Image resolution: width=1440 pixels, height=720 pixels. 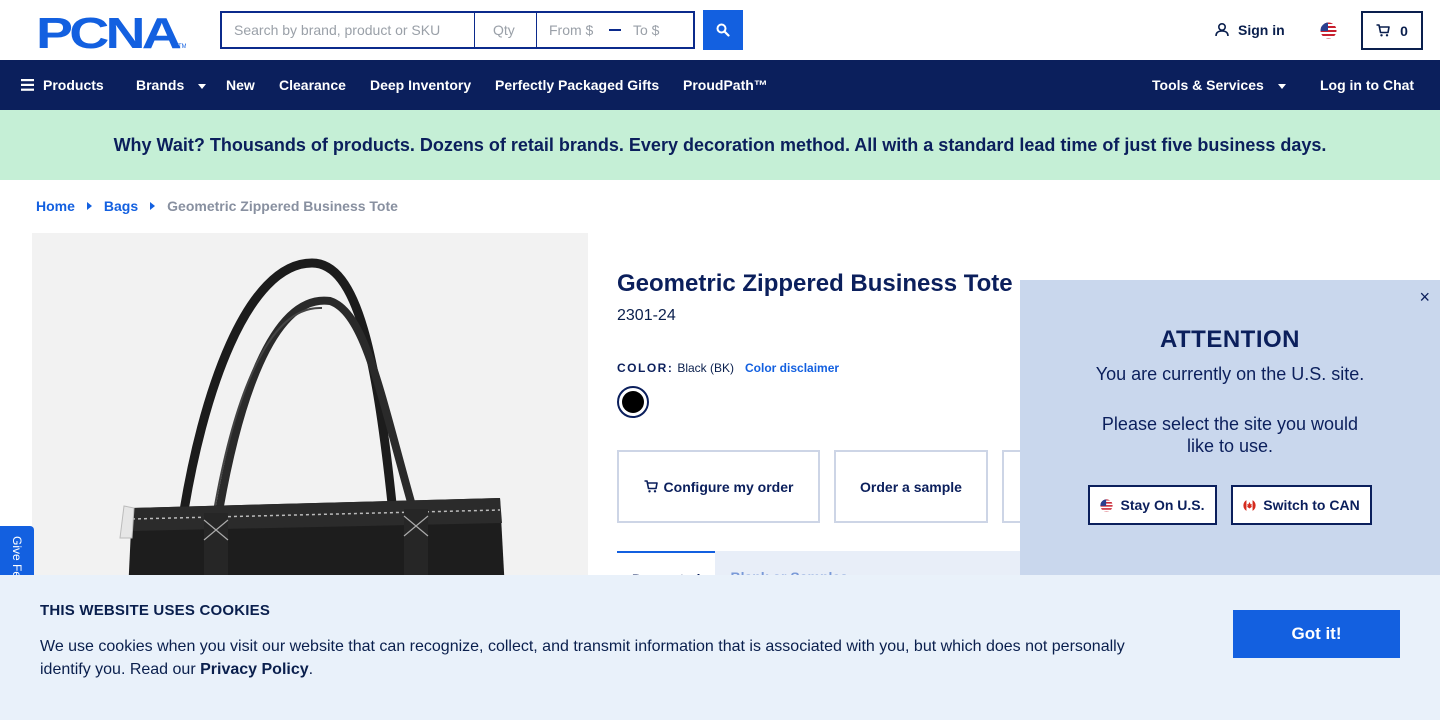 I want to click on nav-proudpath-label: ProudPath™, so click(x=725, y=85).